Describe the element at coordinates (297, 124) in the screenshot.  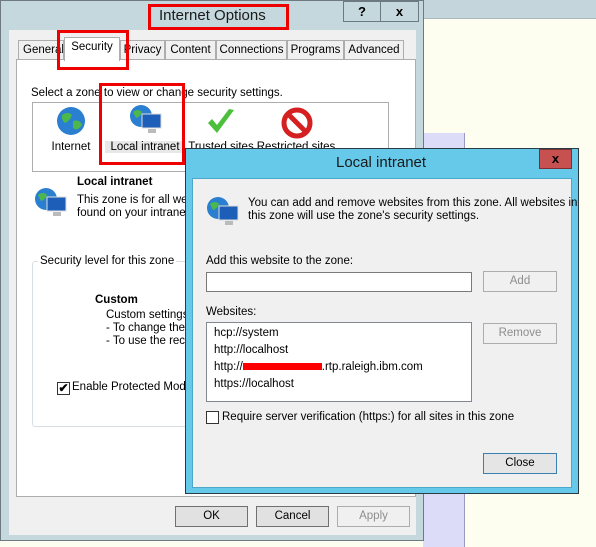
I see `restricted-icon` at that location.